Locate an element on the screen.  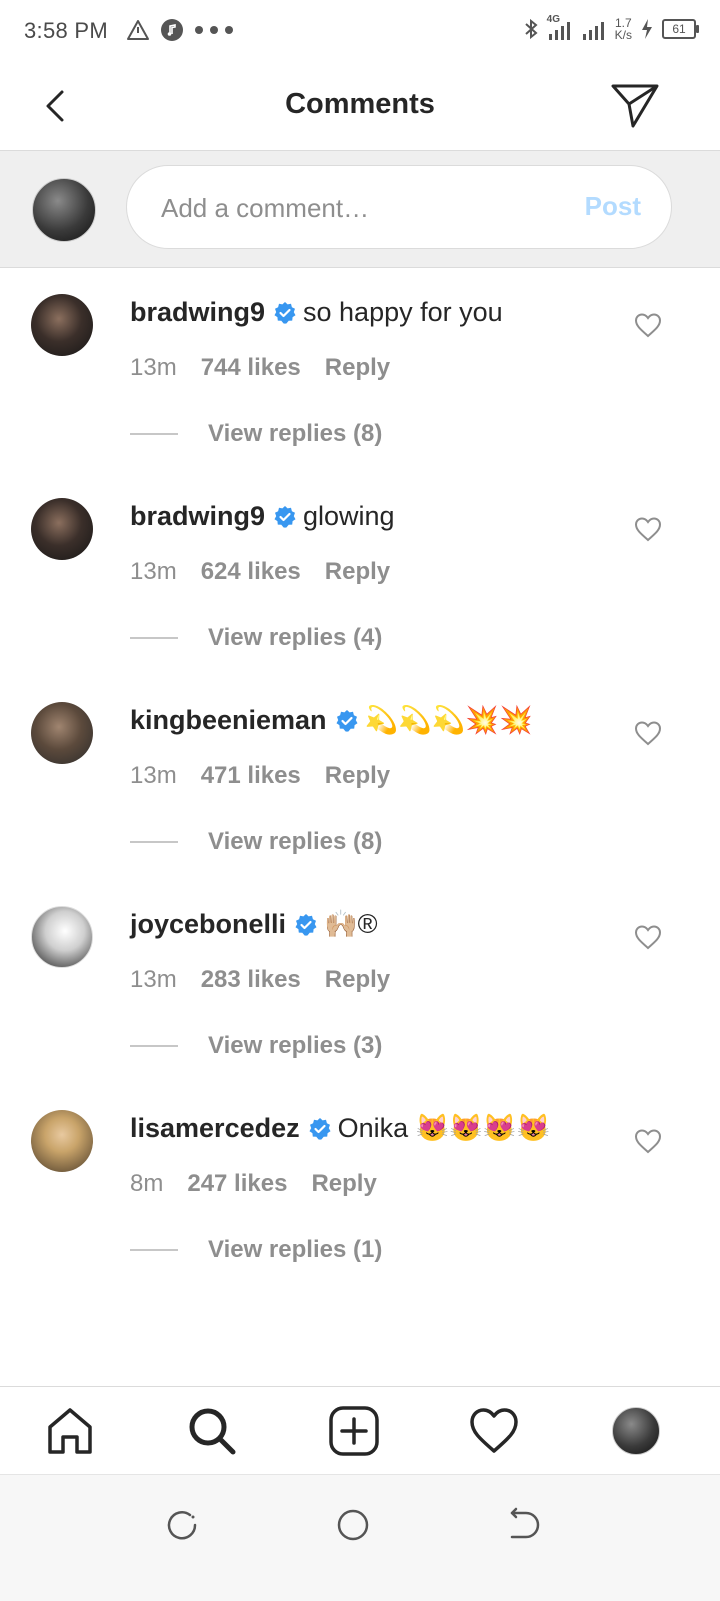
home-icon is located at coordinates (70, 1431).